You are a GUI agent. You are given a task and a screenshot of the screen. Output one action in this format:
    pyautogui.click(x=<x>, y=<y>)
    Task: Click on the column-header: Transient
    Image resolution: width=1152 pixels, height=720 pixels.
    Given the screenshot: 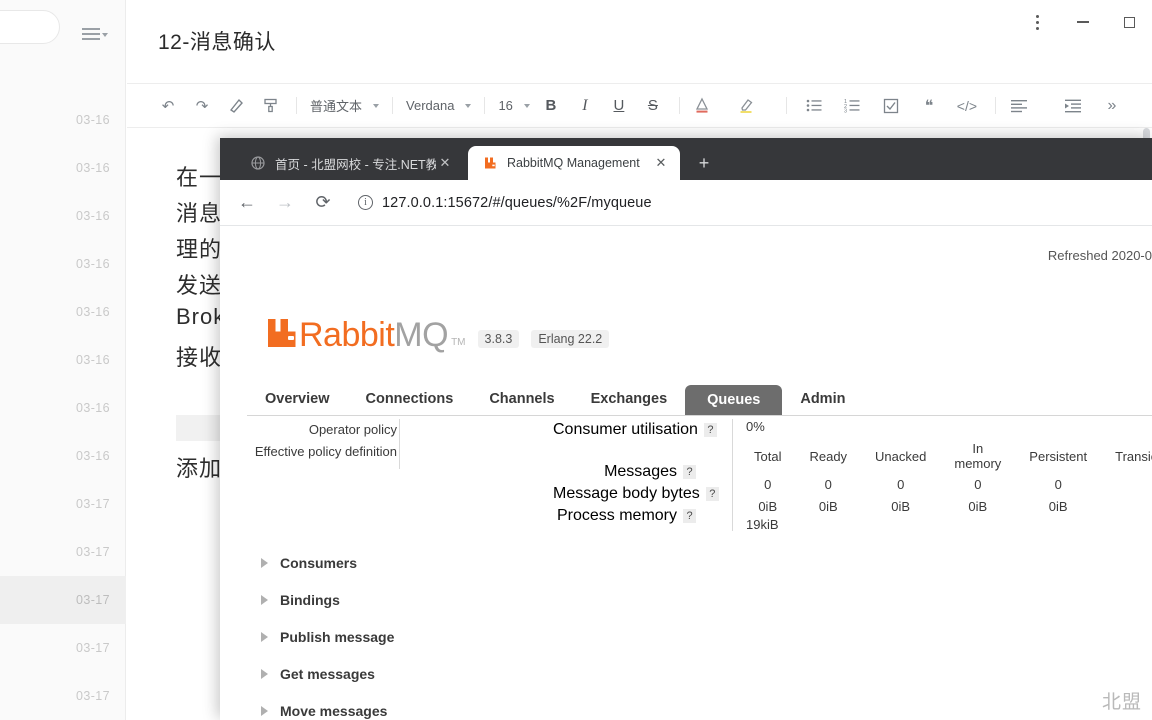 What is the action you would take?
    pyautogui.click(x=1133, y=456)
    